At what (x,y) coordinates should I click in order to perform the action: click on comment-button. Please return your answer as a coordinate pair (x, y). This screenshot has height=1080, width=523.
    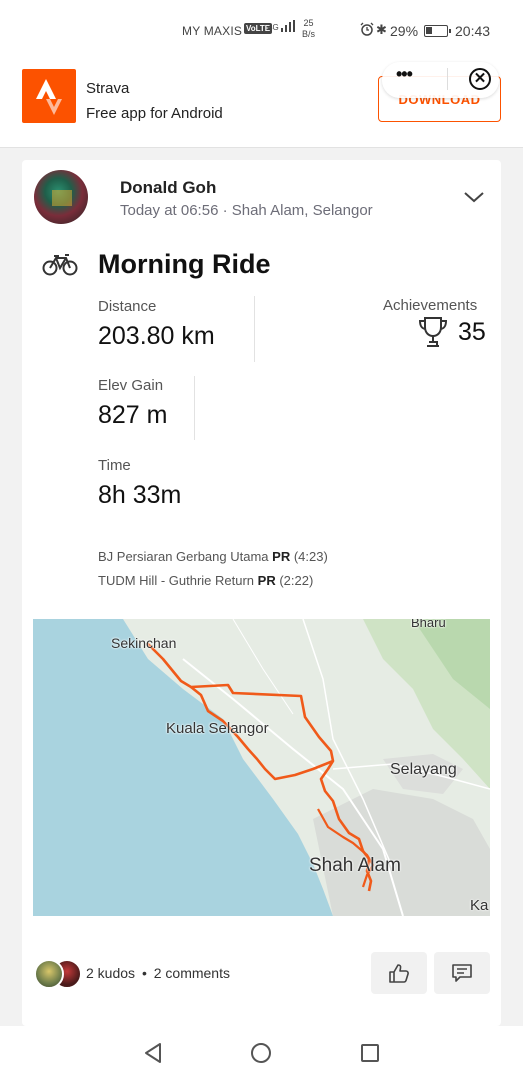
    Looking at the image, I should click on (462, 973).